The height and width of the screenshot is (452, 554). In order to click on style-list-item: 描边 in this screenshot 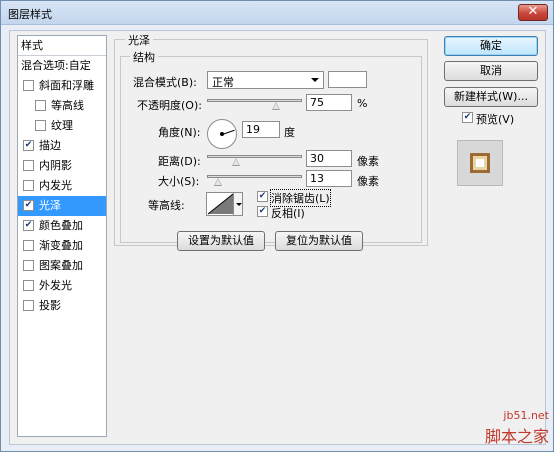, I will do `click(62, 146)`.